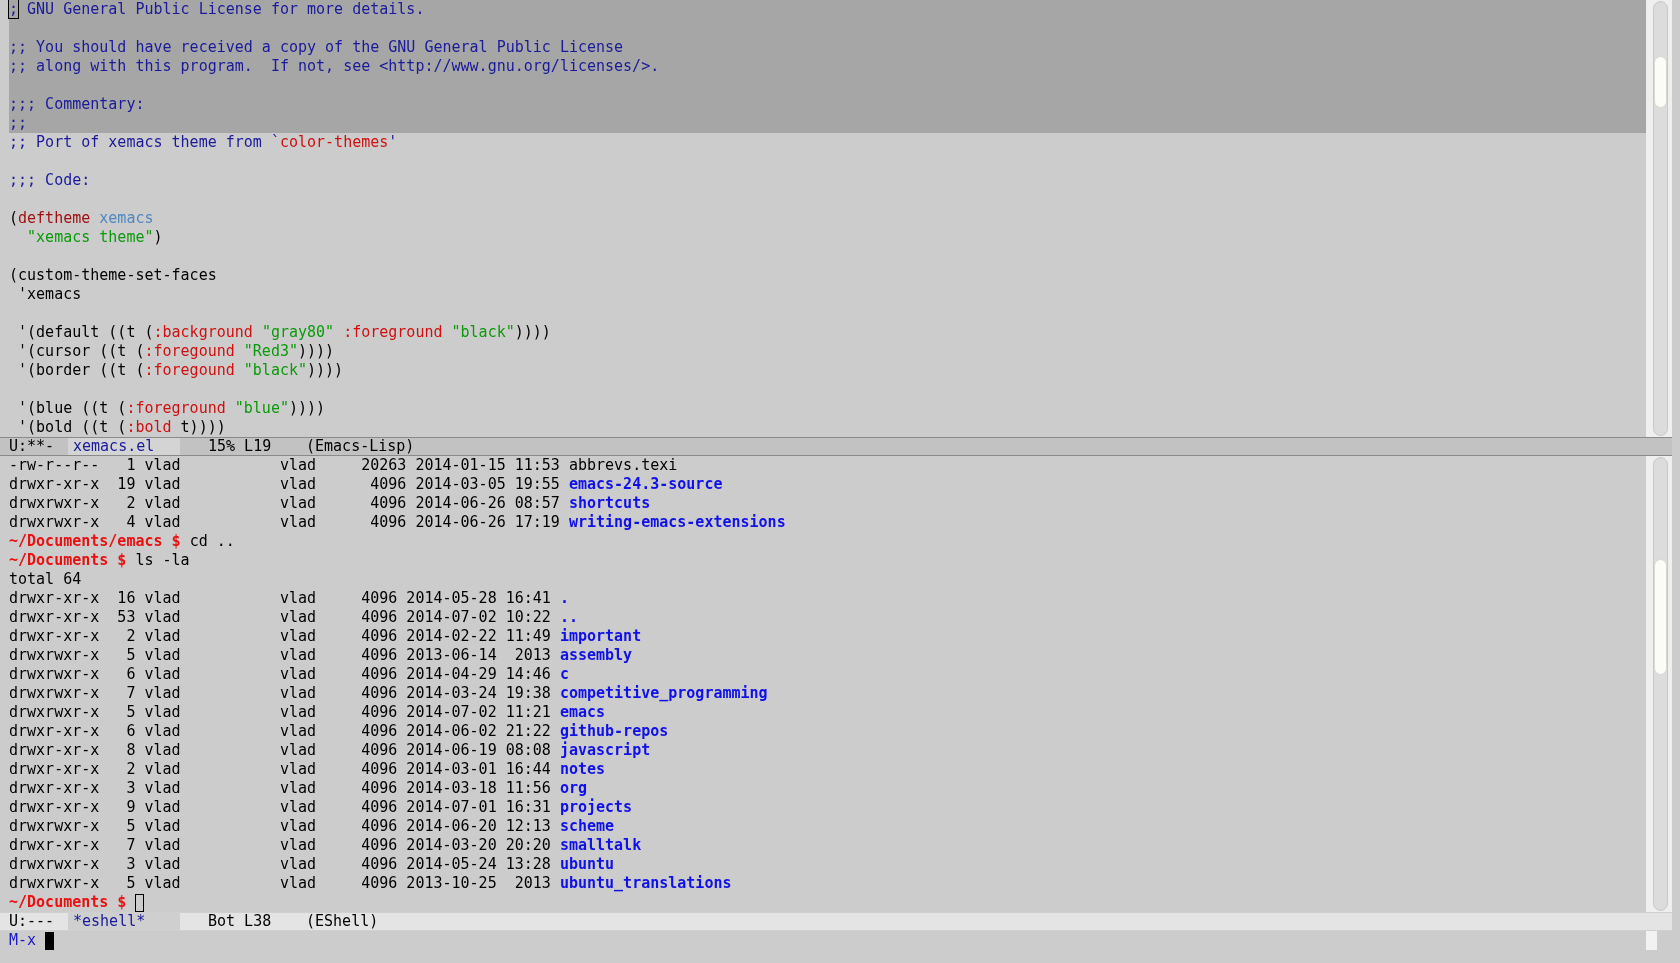  I want to click on terminal-line: drwxrwxr-x 3 vlad vlad 4096 2014-05-24 13:28 ubuntu, so click(312, 864).